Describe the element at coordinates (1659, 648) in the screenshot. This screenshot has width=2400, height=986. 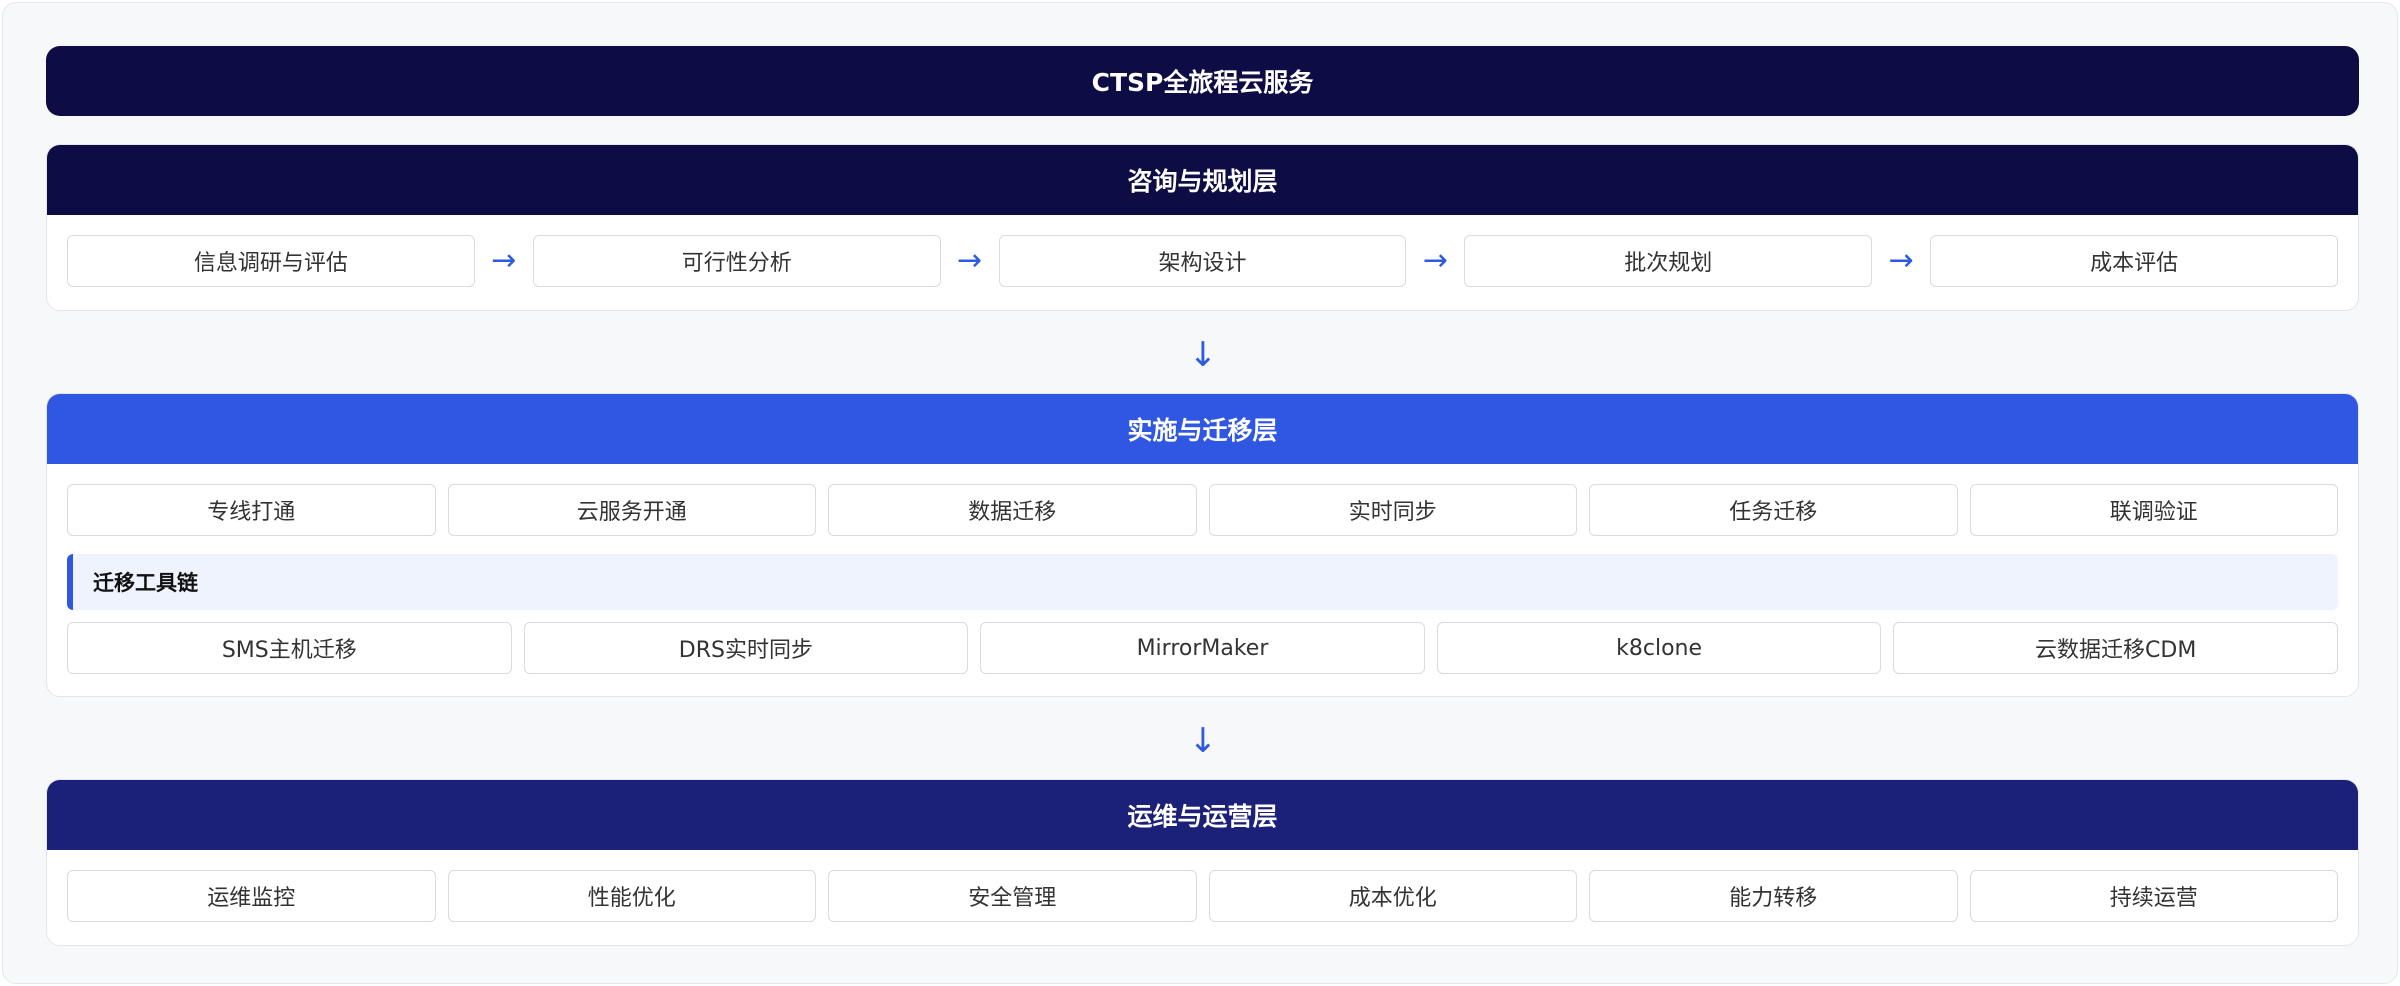
I see `tool-box: k8clone` at that location.